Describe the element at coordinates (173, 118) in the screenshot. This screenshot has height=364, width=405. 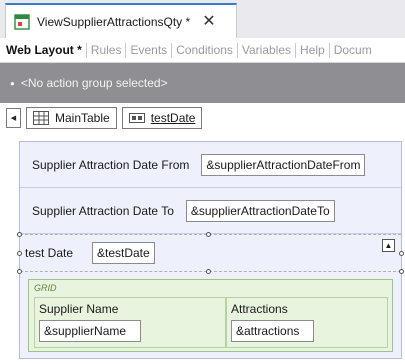
I see `breadcrumb-test-date-label: testDate` at that location.